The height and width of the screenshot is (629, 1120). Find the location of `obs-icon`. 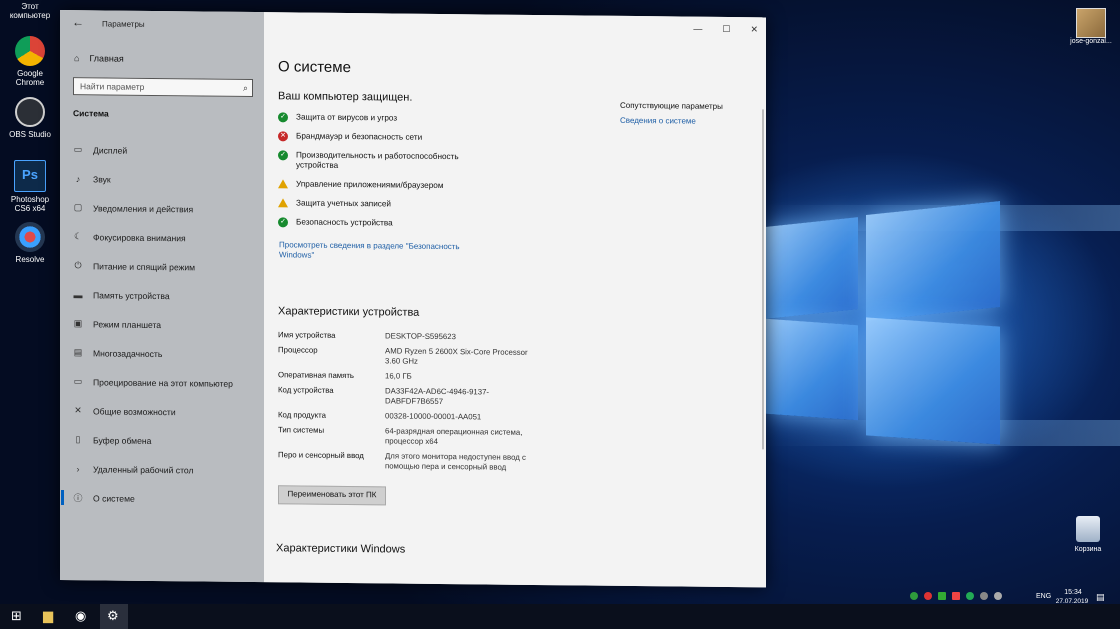

obs-icon is located at coordinates (30, 112).